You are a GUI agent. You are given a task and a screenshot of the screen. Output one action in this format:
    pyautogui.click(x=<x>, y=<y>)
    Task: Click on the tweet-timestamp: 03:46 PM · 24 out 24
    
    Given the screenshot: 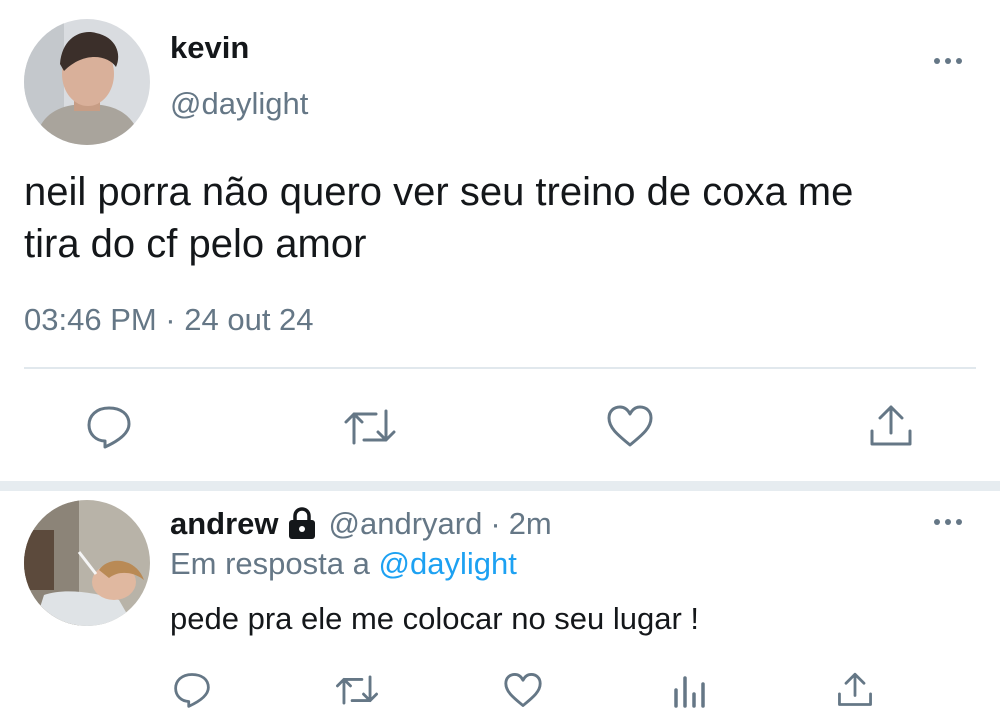 What is the action you would take?
    pyautogui.click(x=169, y=320)
    